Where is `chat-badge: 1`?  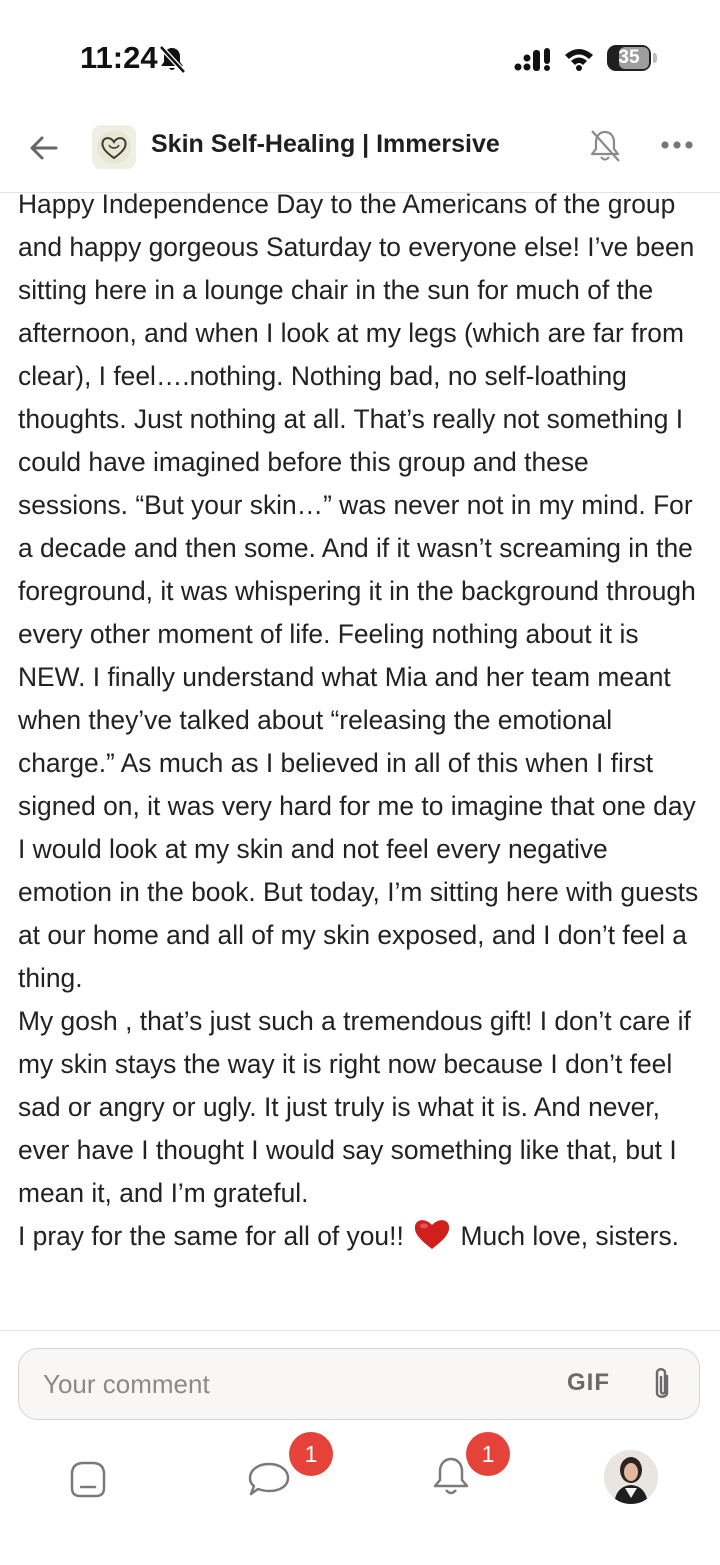
chat-badge: 1 is located at coordinates (311, 1454).